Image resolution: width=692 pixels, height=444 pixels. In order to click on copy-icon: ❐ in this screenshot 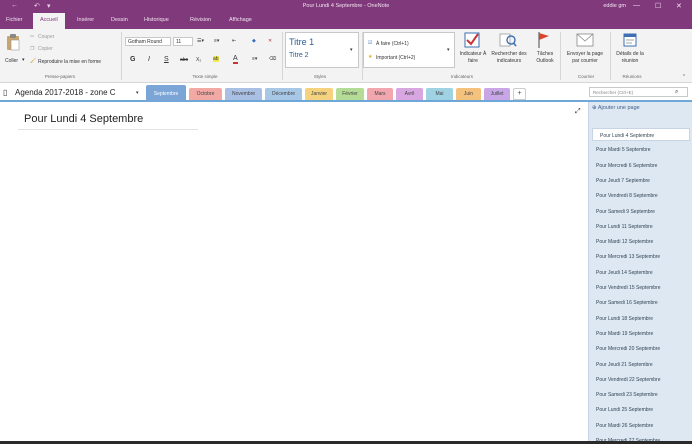, I will do `click(32, 49)`.